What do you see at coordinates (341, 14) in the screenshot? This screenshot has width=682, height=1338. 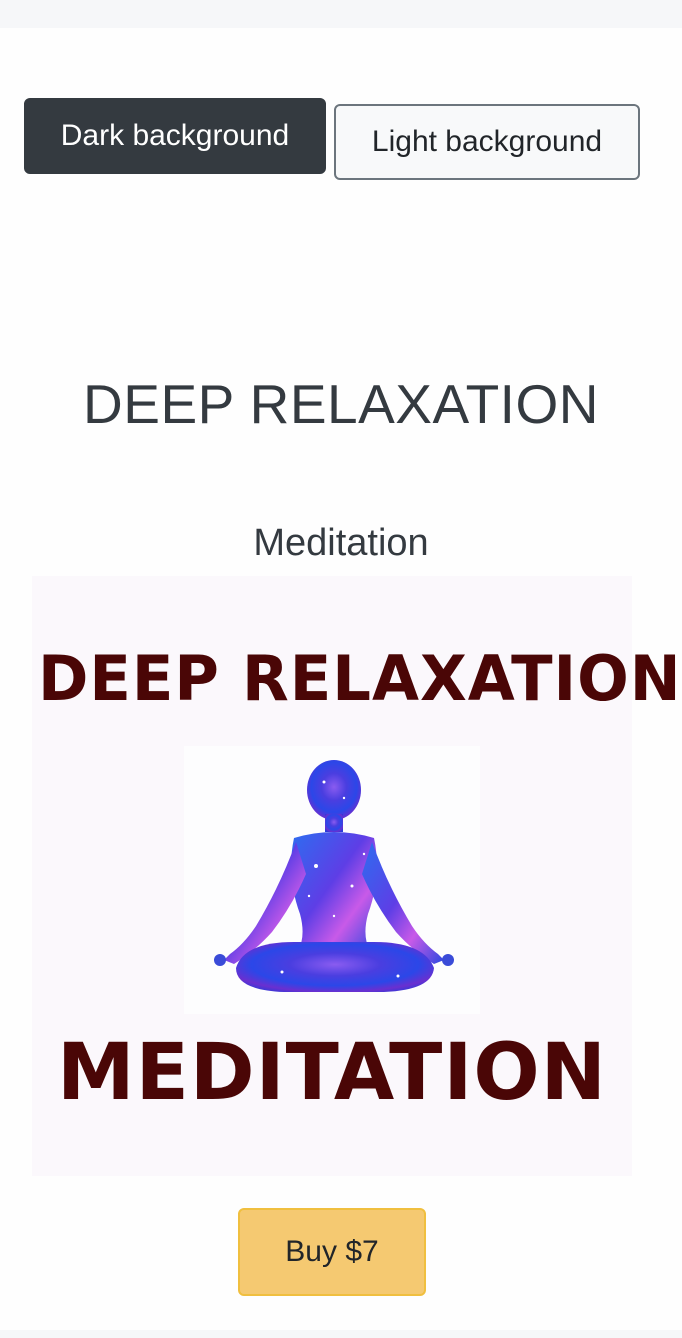 I see `top-bar` at bounding box center [341, 14].